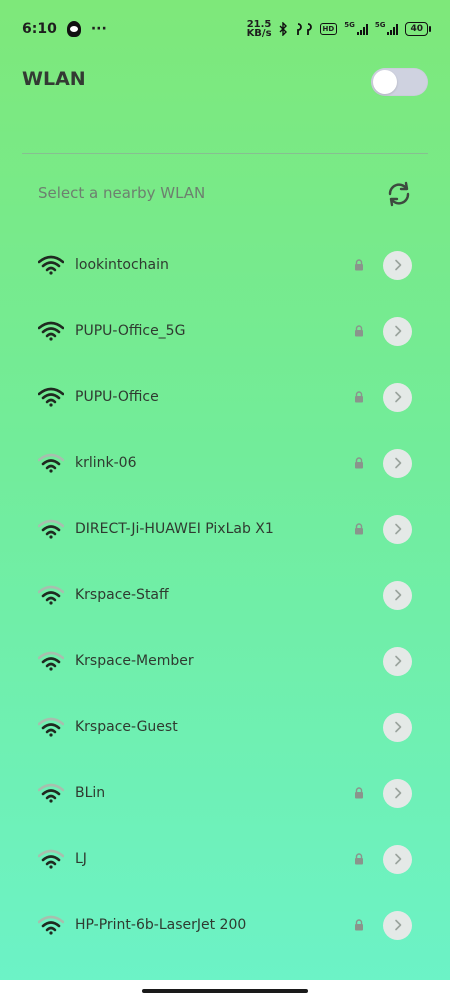  Describe the element at coordinates (225, 859) in the screenshot. I see `network-item: LJ` at that location.